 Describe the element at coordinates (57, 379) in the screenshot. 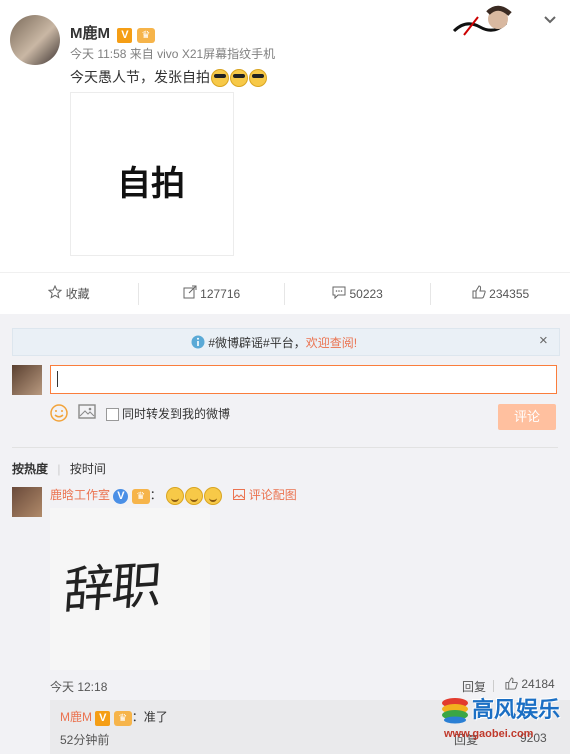

I see `text-cursor` at that location.